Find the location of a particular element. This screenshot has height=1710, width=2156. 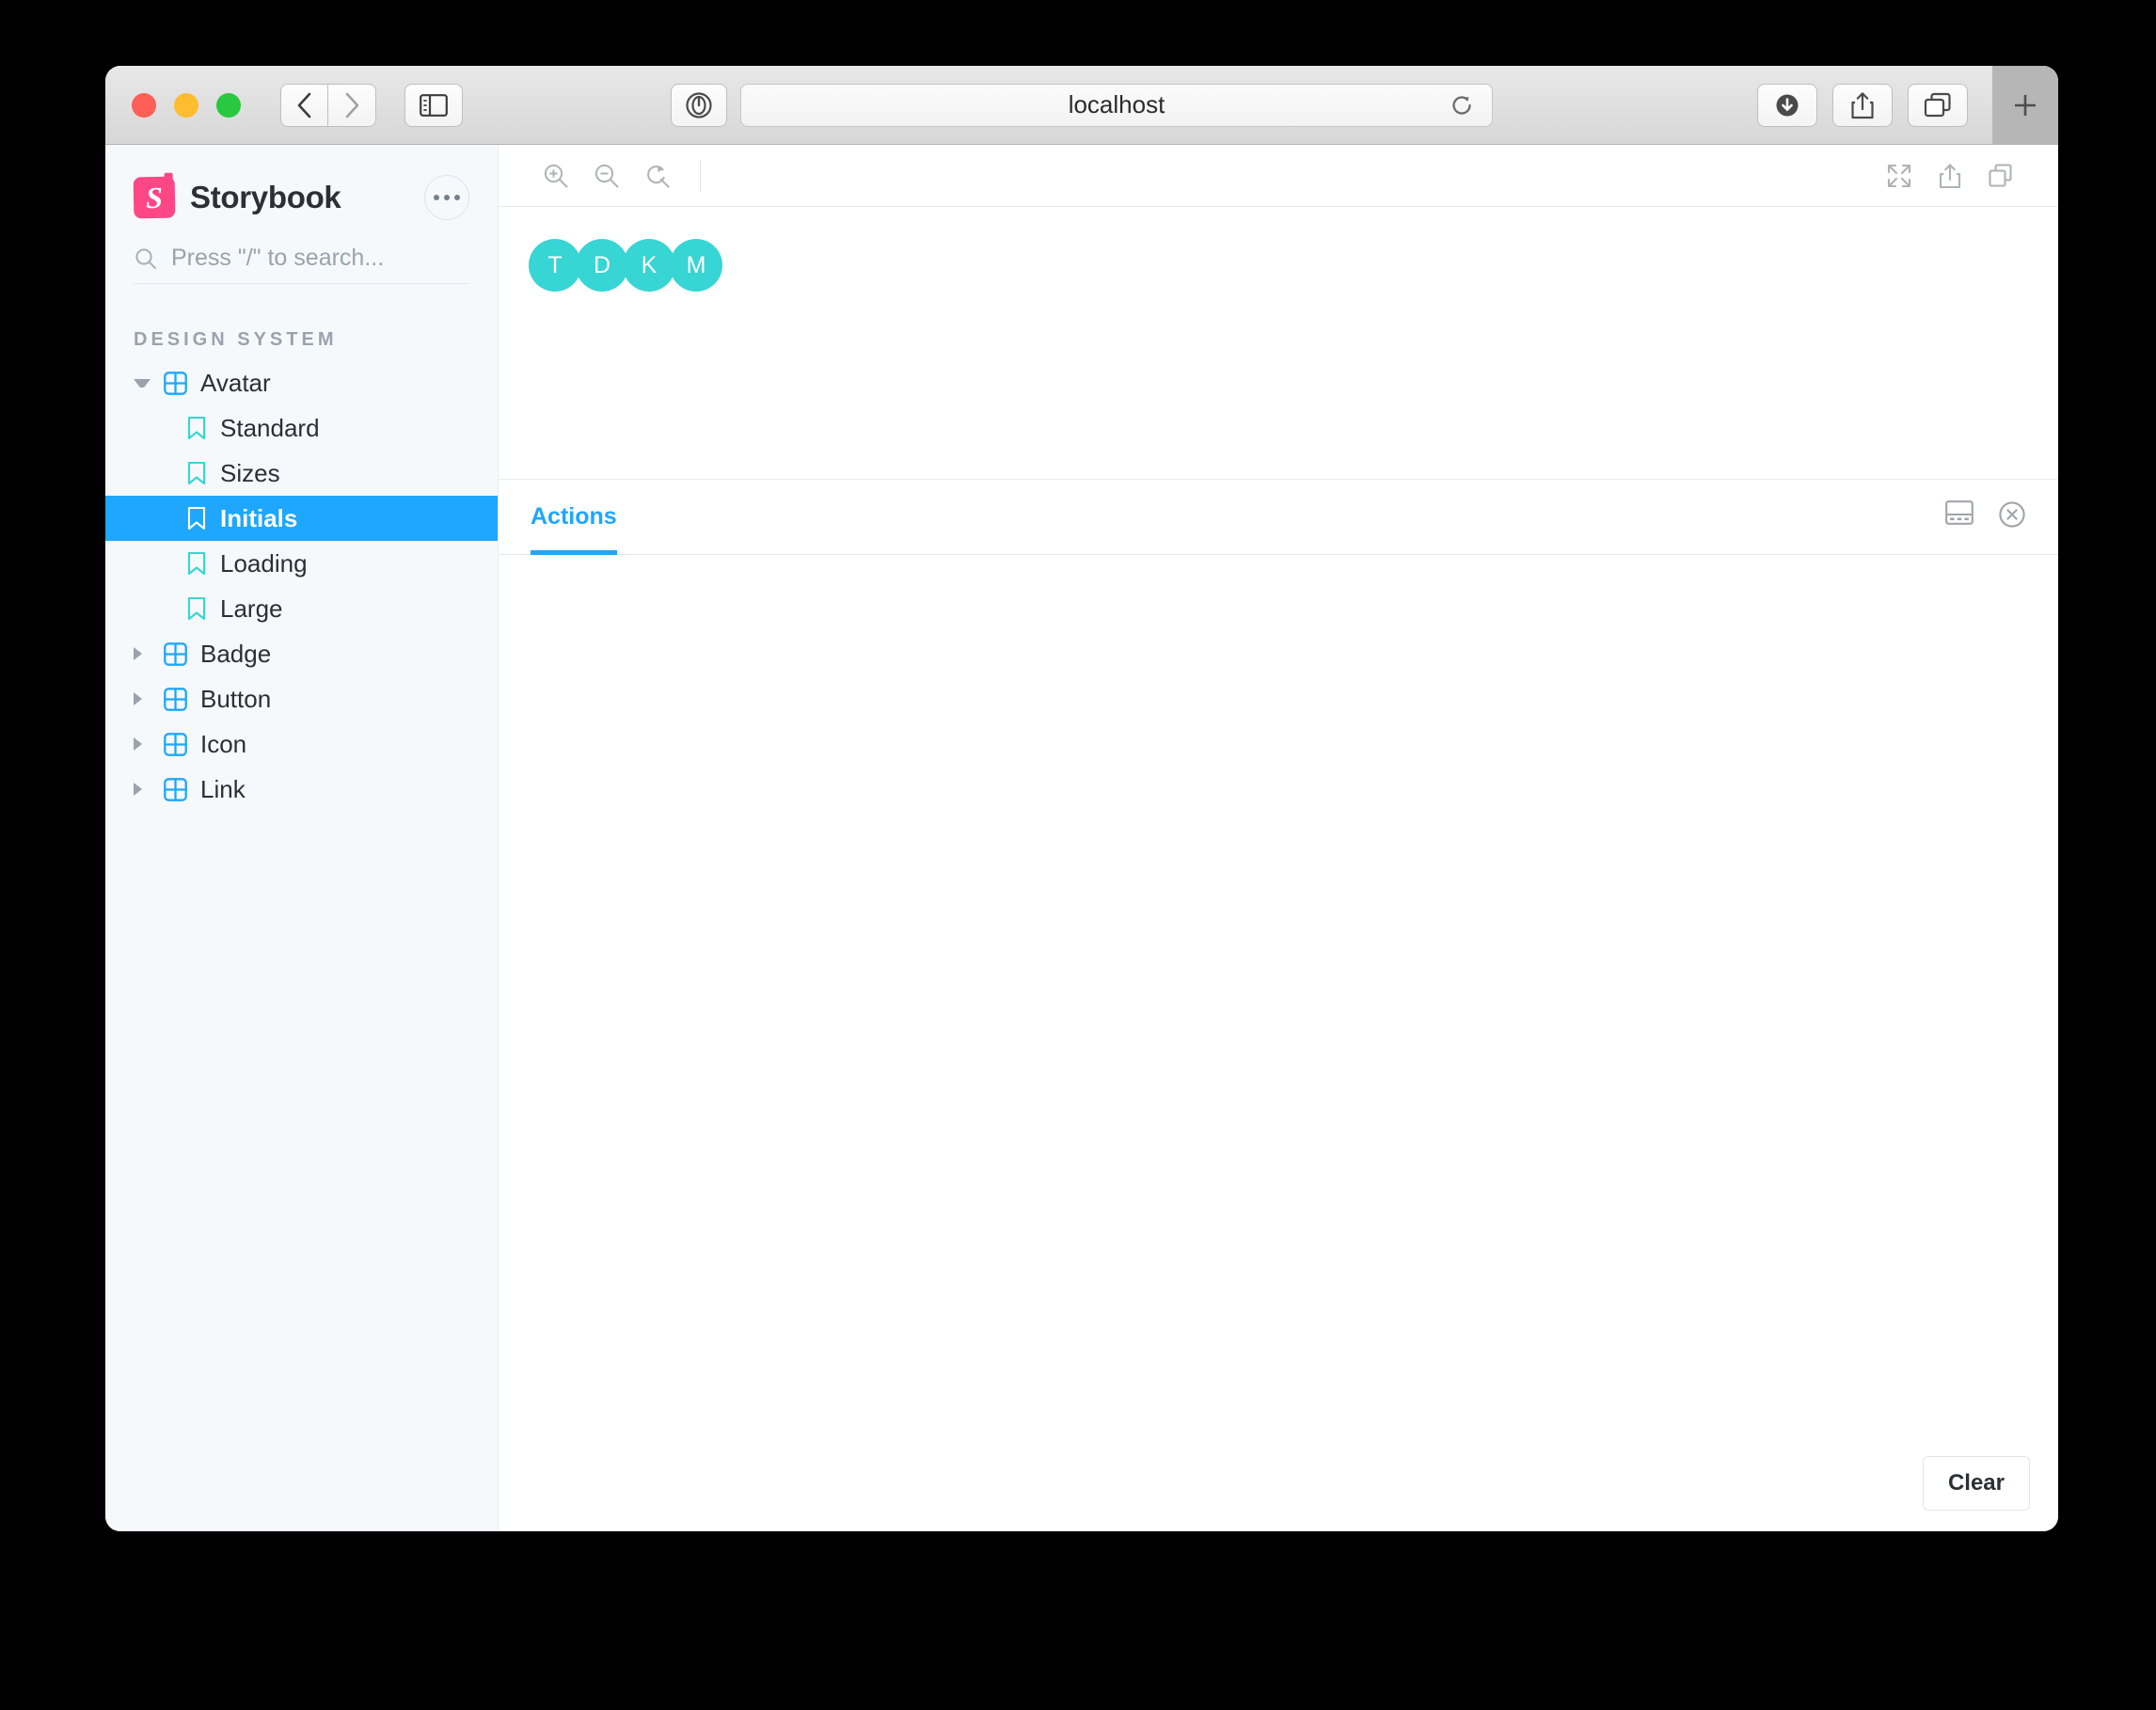

tree-item-large: Large is located at coordinates (301, 608).